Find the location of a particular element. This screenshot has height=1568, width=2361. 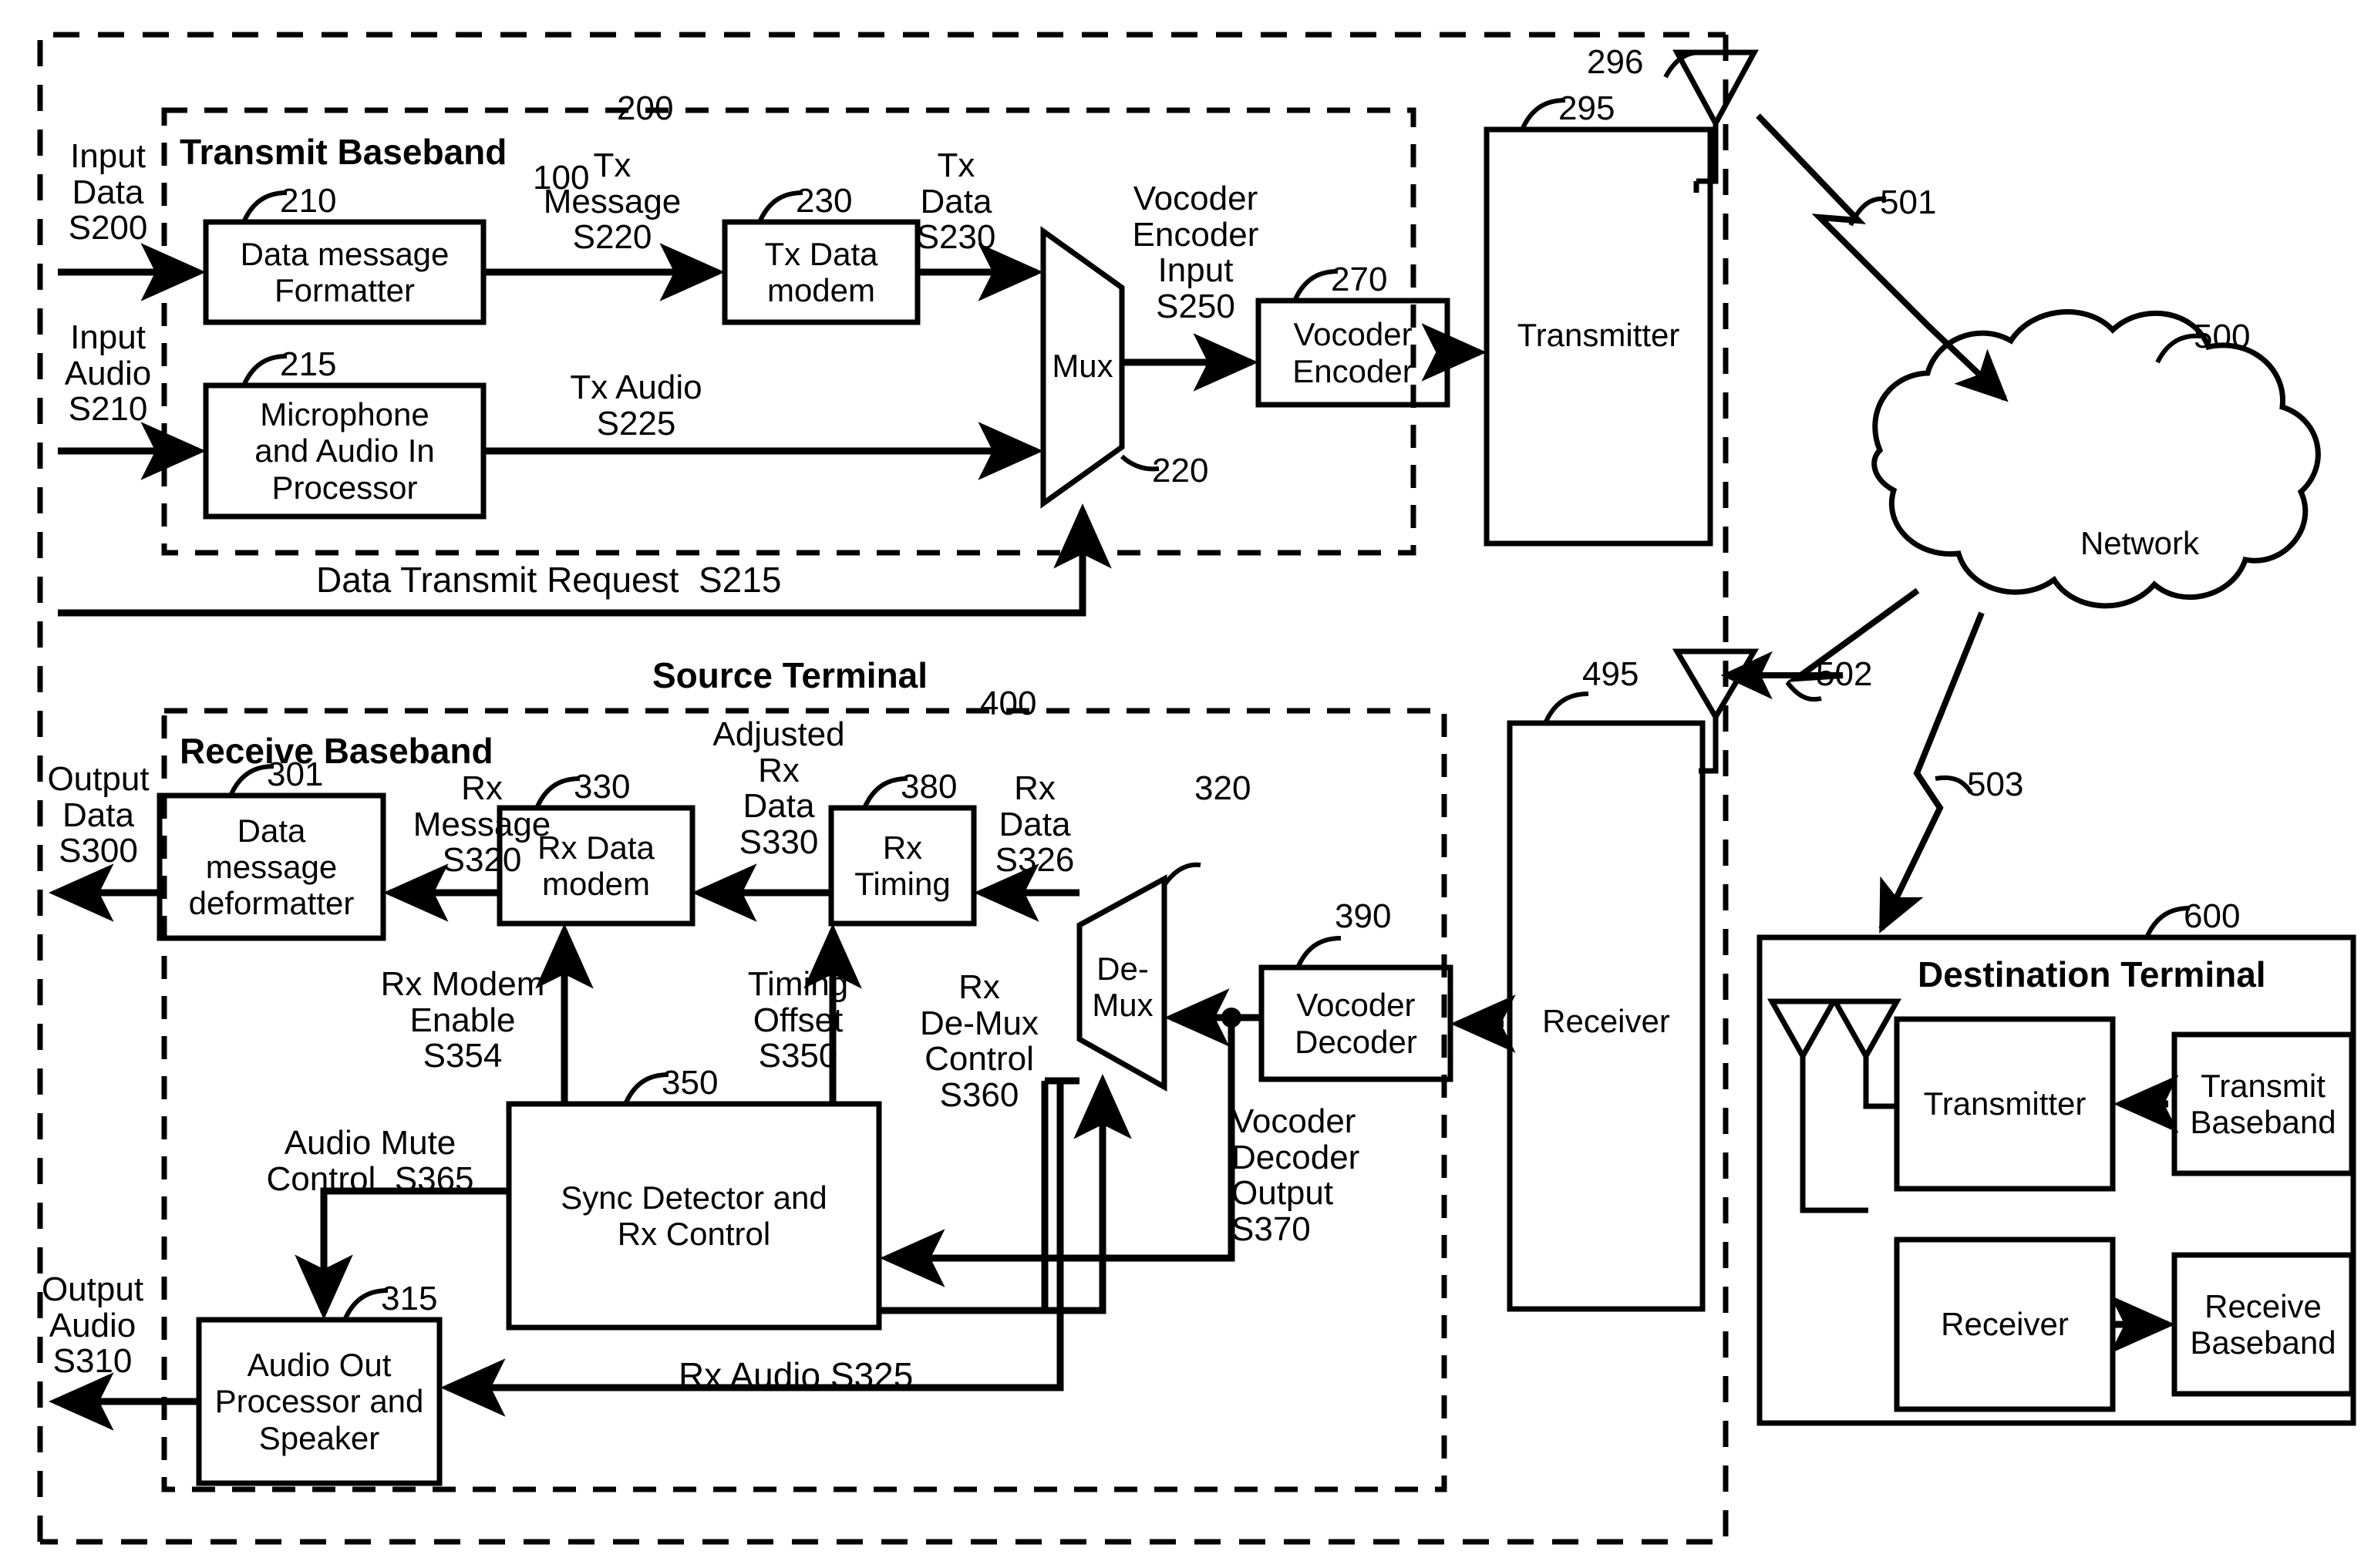

ref-390: 390 is located at coordinates (1363, 916).